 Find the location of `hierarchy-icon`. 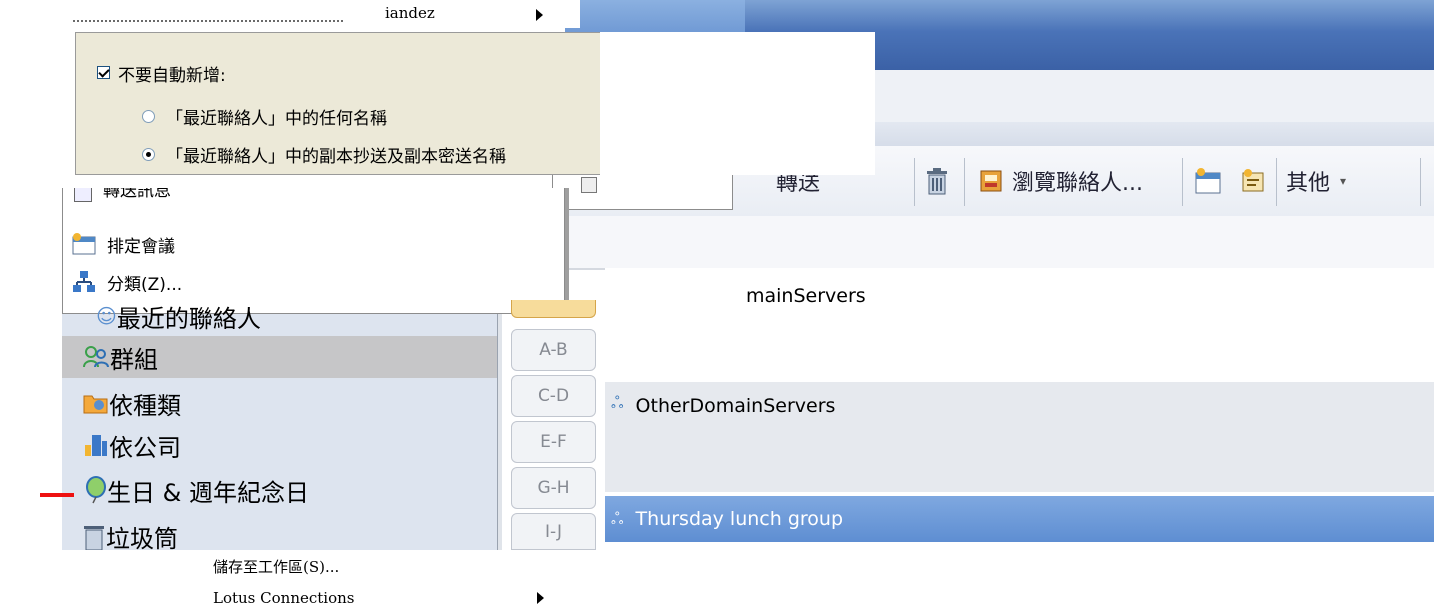

hierarchy-icon is located at coordinates (84, 281).